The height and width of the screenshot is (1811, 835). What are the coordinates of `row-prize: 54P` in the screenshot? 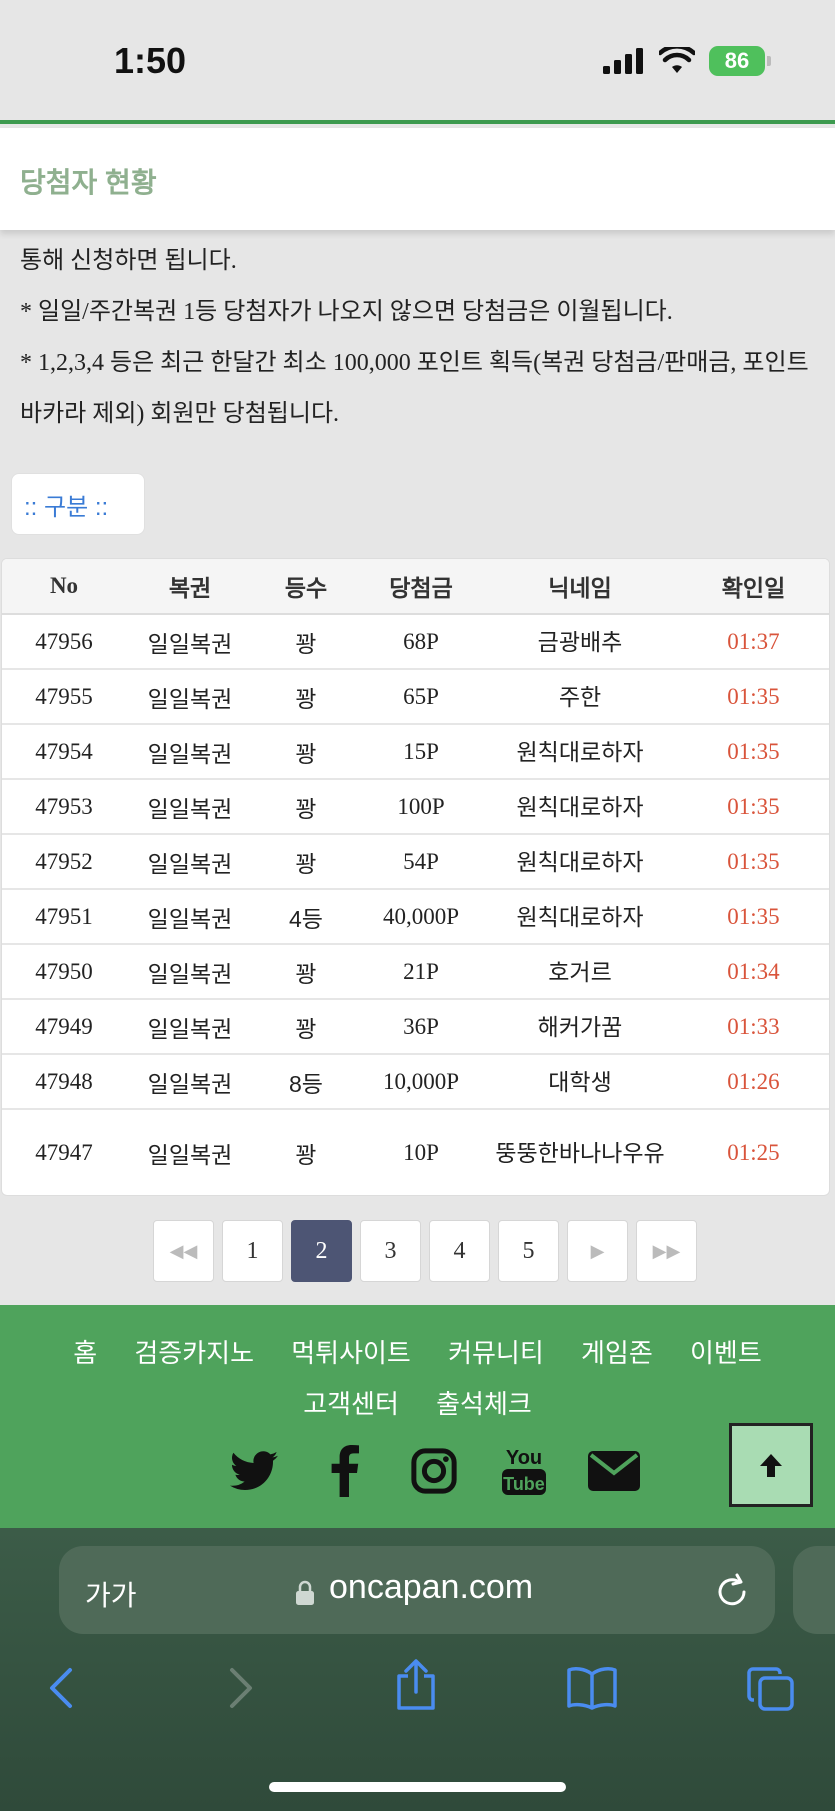 It's located at (421, 862).